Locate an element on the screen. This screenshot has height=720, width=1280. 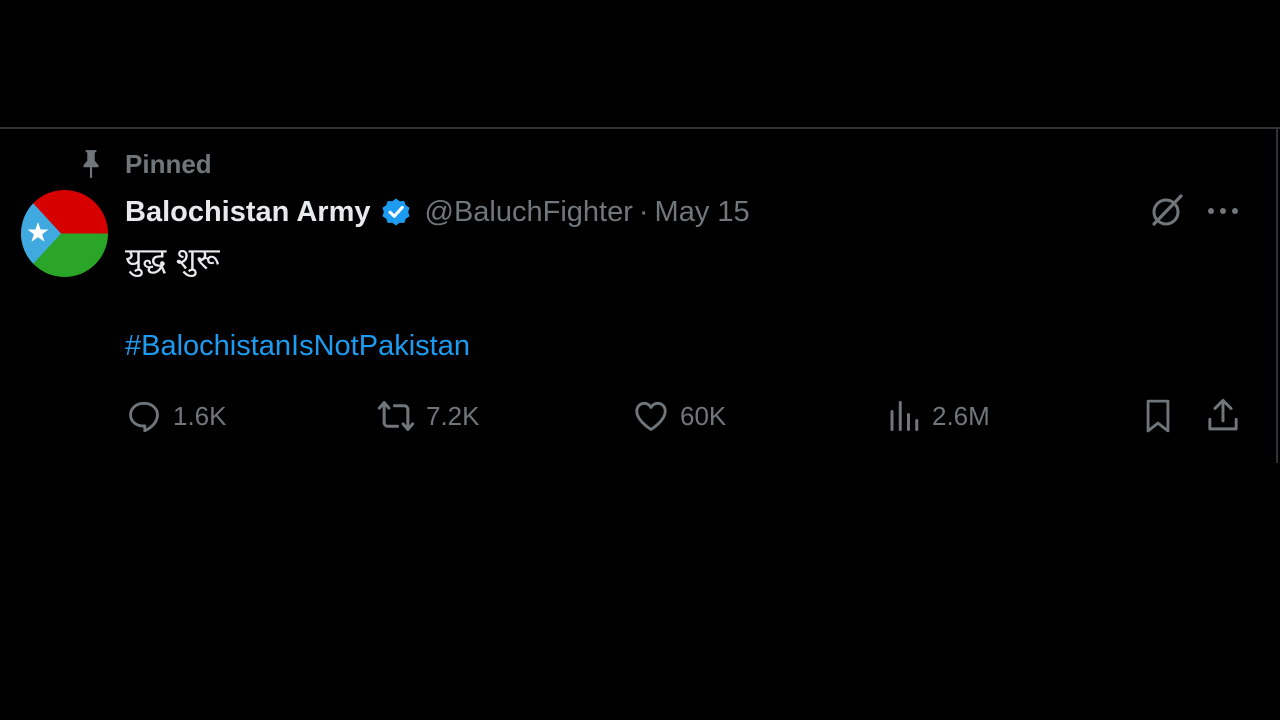
views-button: 2.6M is located at coordinates (938, 416).